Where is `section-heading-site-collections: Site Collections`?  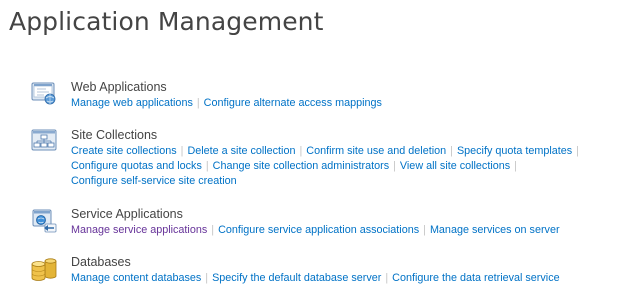
section-heading-site-collections: Site Collections is located at coordinates (114, 135).